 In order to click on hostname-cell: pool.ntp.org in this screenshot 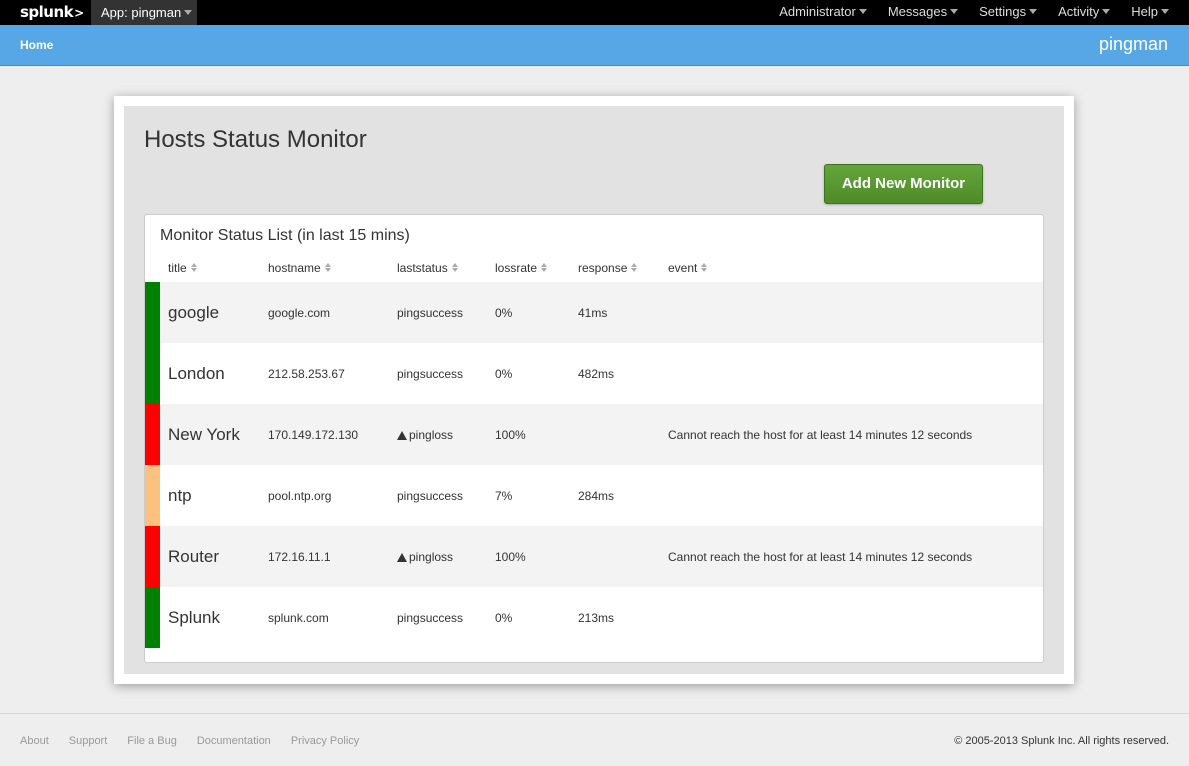, I will do `click(332, 495)`.